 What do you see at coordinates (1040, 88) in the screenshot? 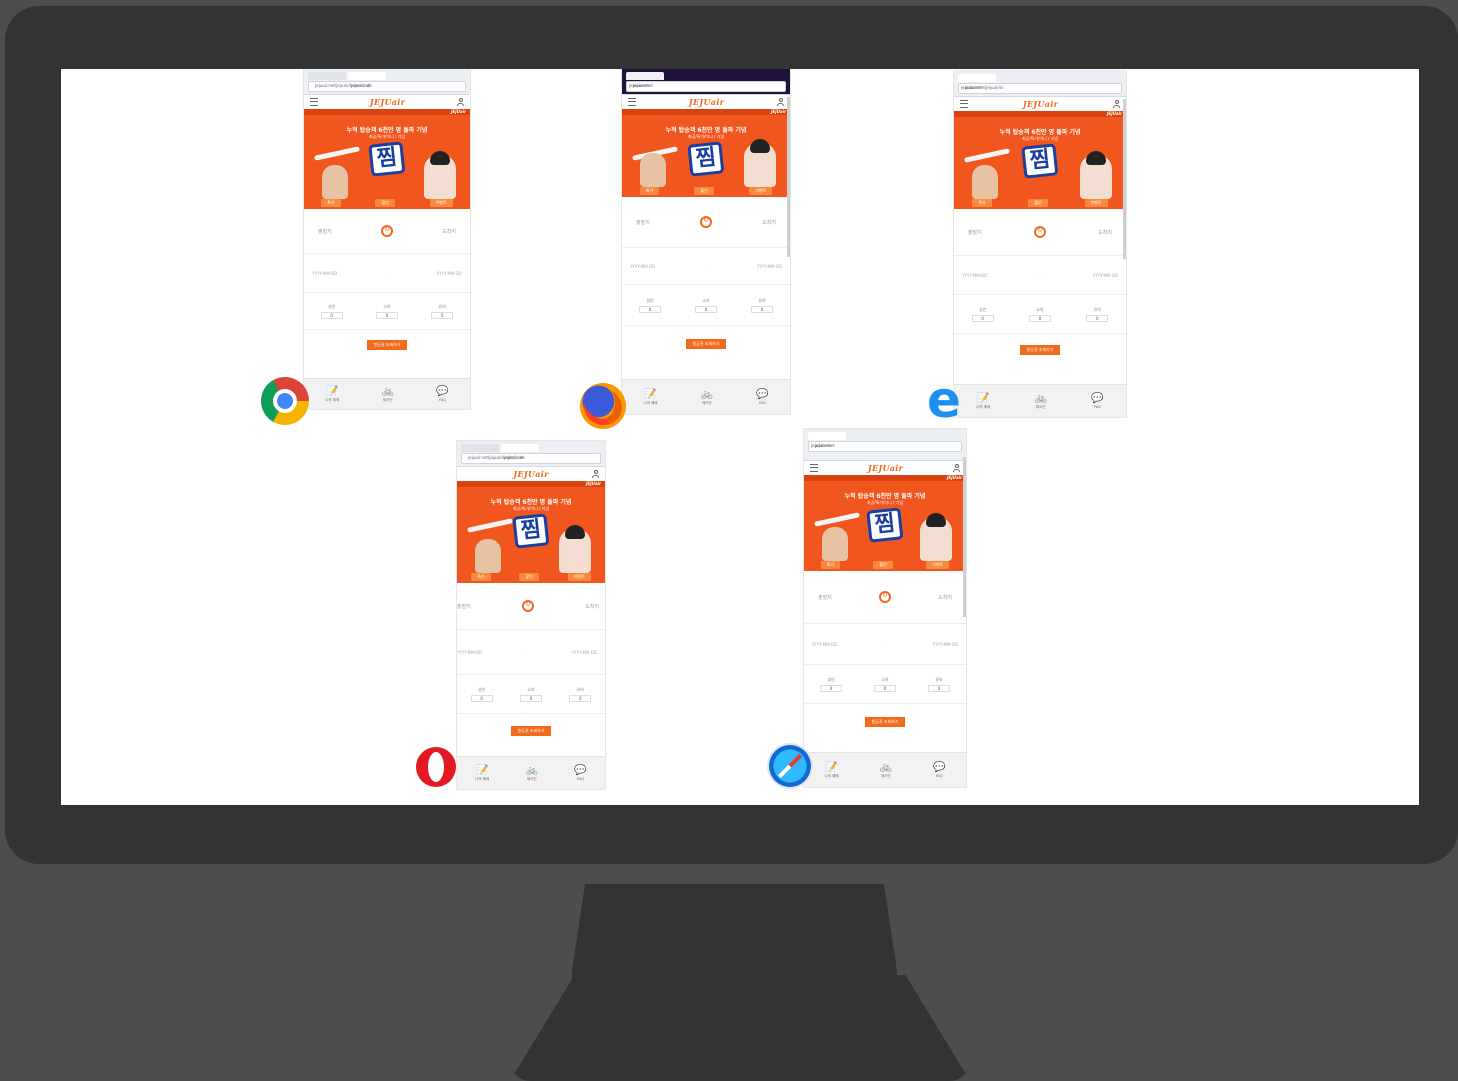
I see `address-bar: jejuair.net/jejuair/kr` at bounding box center [1040, 88].